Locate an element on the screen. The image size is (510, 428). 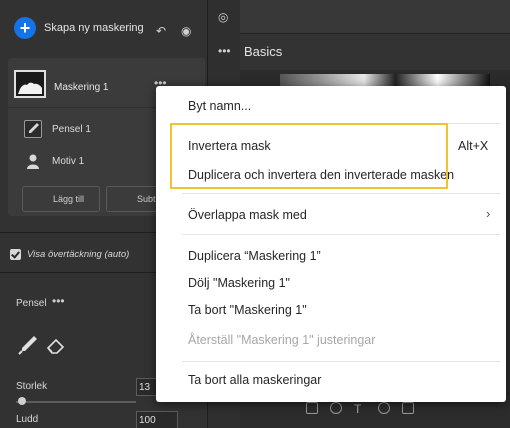
eraser-icon is located at coordinates (56, 345).